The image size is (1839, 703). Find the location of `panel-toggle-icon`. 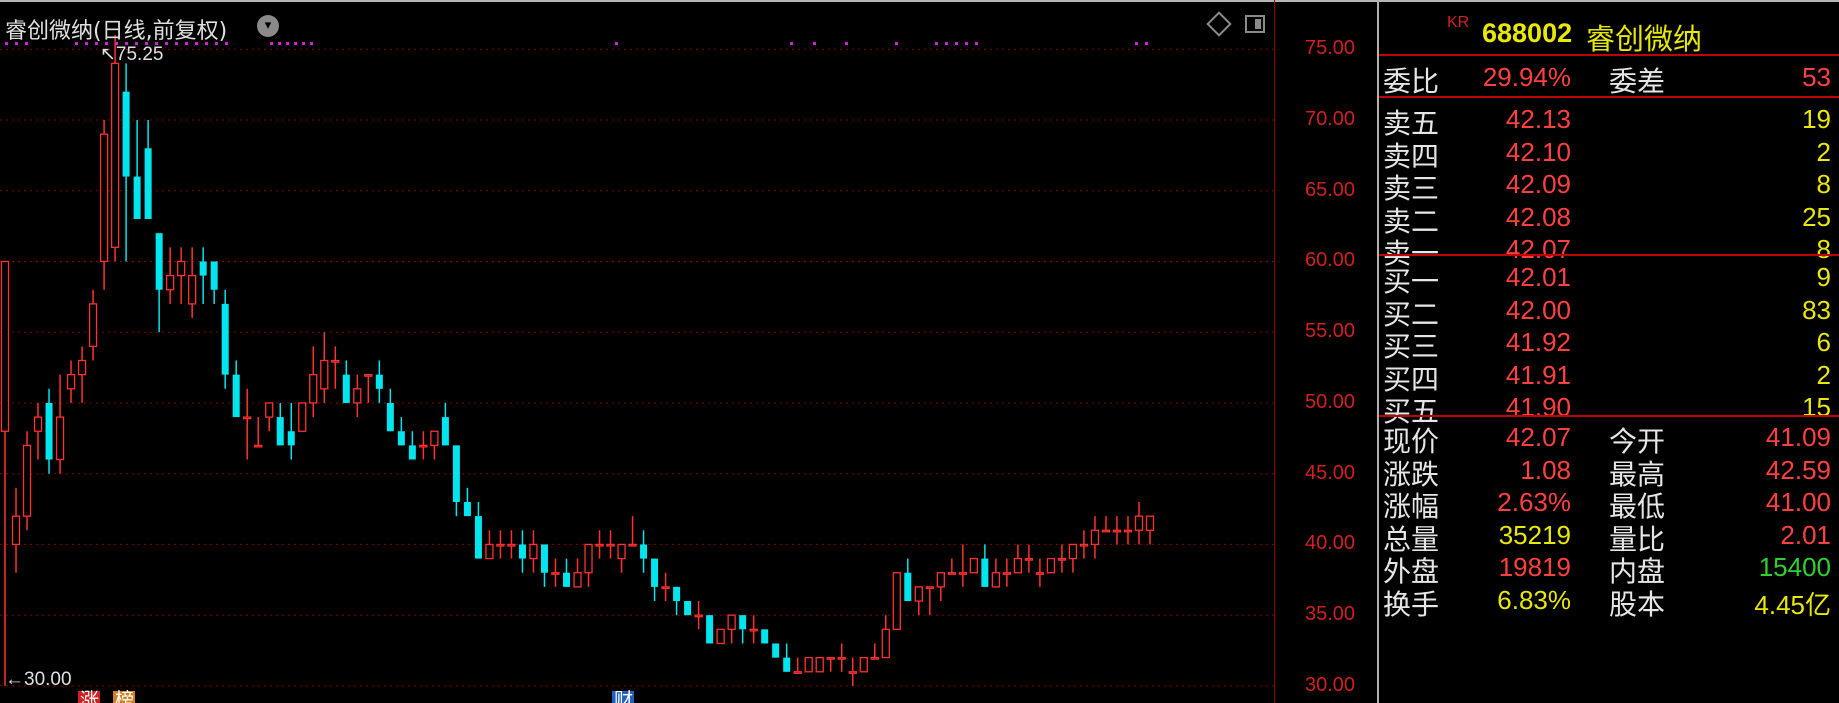

panel-toggle-icon is located at coordinates (1255, 24).